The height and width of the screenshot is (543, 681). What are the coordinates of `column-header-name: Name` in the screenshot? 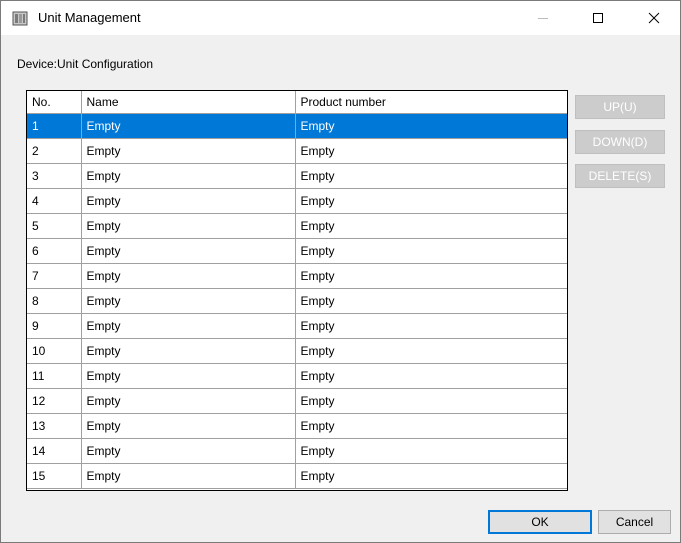 It's located at (188, 102).